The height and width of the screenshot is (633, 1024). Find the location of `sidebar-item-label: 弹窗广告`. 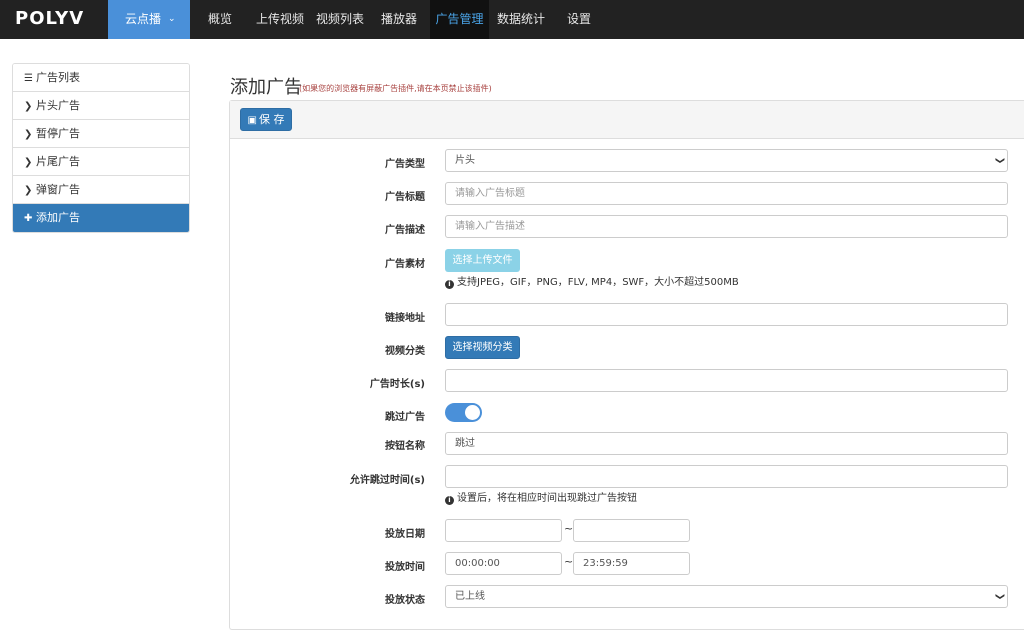

sidebar-item-label: 弹窗广告 is located at coordinates (58, 189).